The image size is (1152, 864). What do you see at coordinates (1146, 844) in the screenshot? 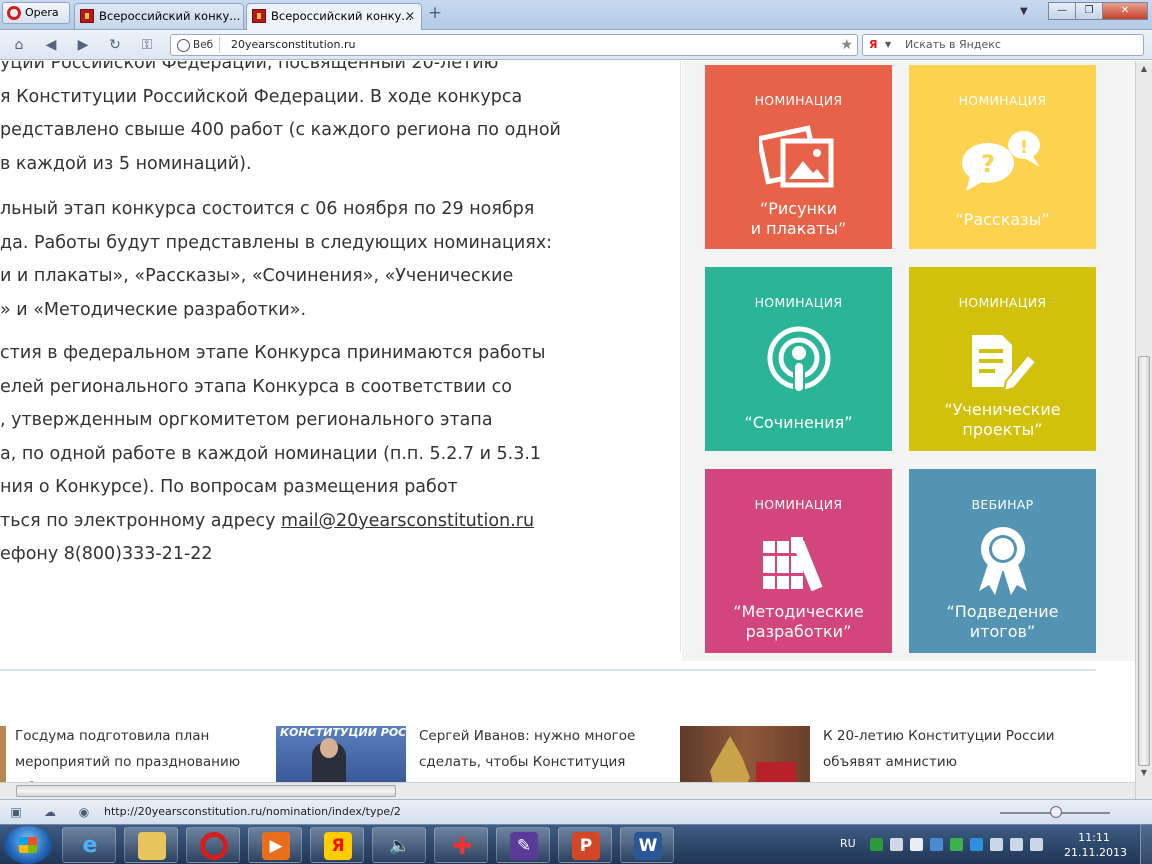
I see `show-desktop-button` at bounding box center [1146, 844].